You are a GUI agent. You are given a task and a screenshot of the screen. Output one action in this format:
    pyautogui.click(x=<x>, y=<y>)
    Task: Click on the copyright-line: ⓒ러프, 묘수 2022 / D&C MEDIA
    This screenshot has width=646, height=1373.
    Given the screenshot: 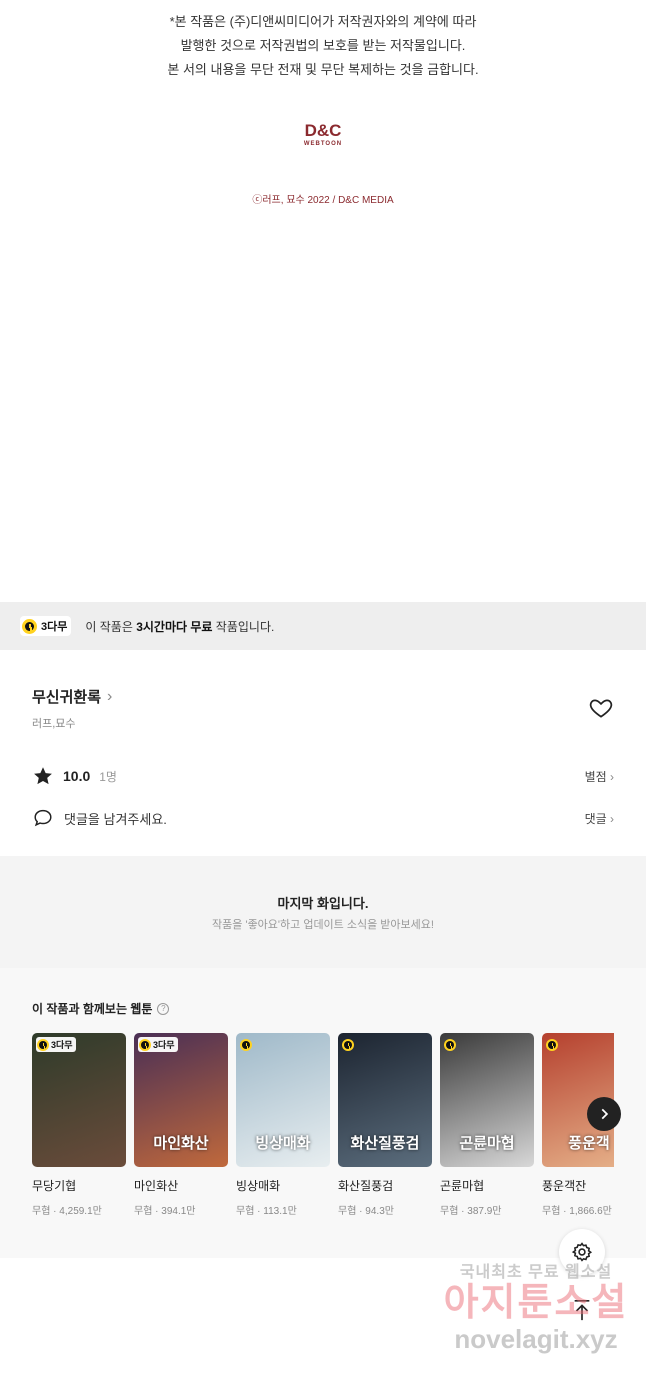 What is the action you would take?
    pyautogui.click(x=323, y=200)
    